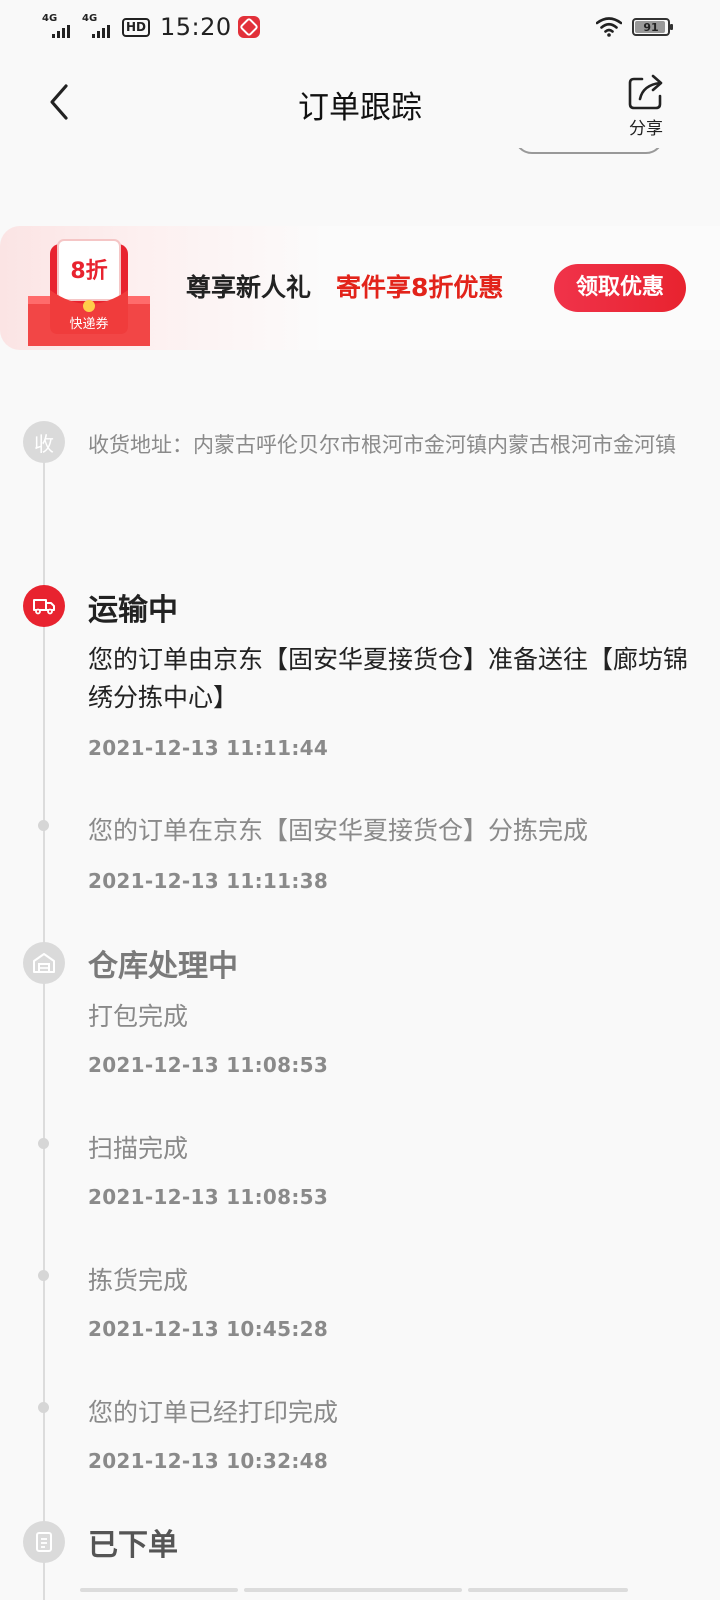 The width and height of the screenshot is (720, 1600). Describe the element at coordinates (196, 27) in the screenshot. I see `clock: 15:20` at that location.